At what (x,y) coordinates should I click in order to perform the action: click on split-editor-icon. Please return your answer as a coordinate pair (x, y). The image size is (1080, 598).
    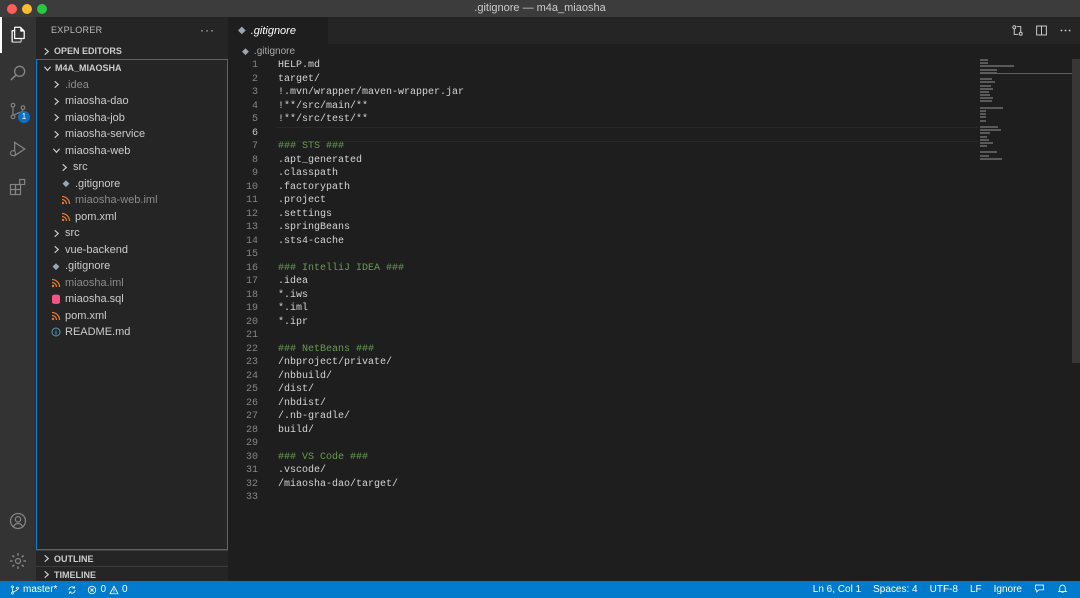
    Looking at the image, I should click on (1041, 30).